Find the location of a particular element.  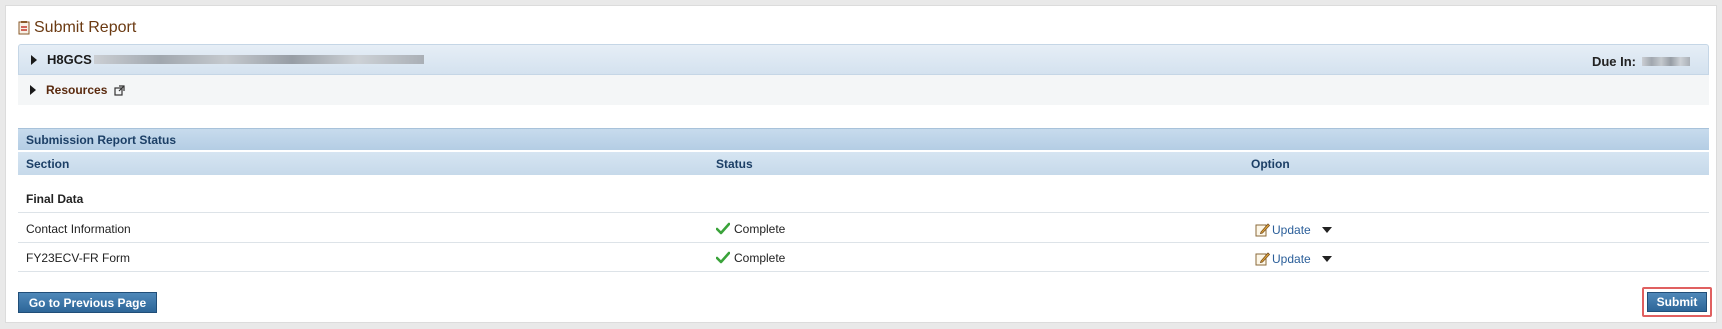

report-icon is located at coordinates (24, 28).